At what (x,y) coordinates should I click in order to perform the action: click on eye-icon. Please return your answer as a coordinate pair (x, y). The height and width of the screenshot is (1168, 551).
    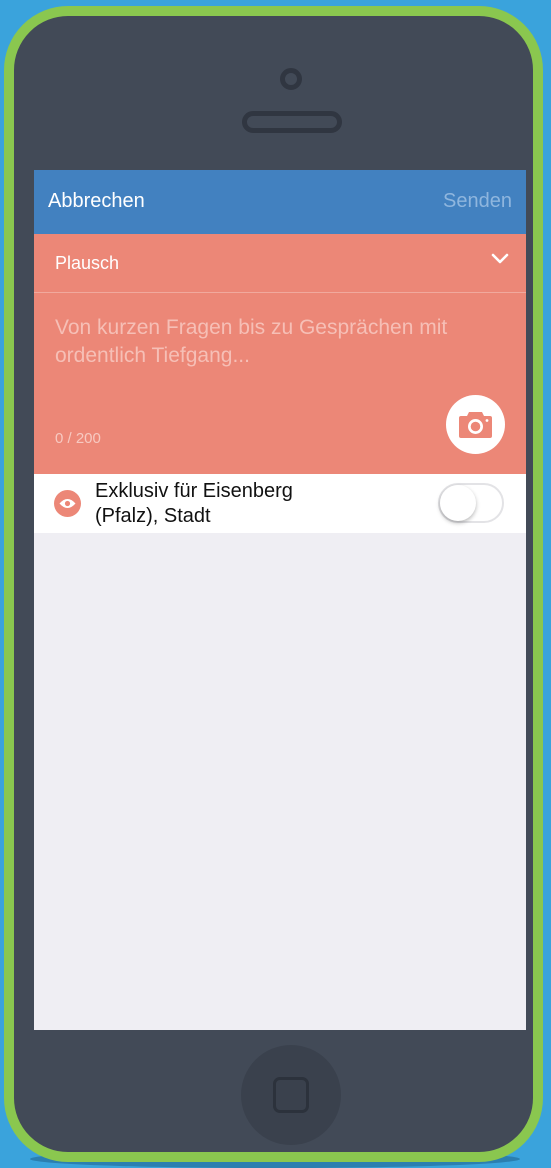
    Looking at the image, I should click on (67, 503).